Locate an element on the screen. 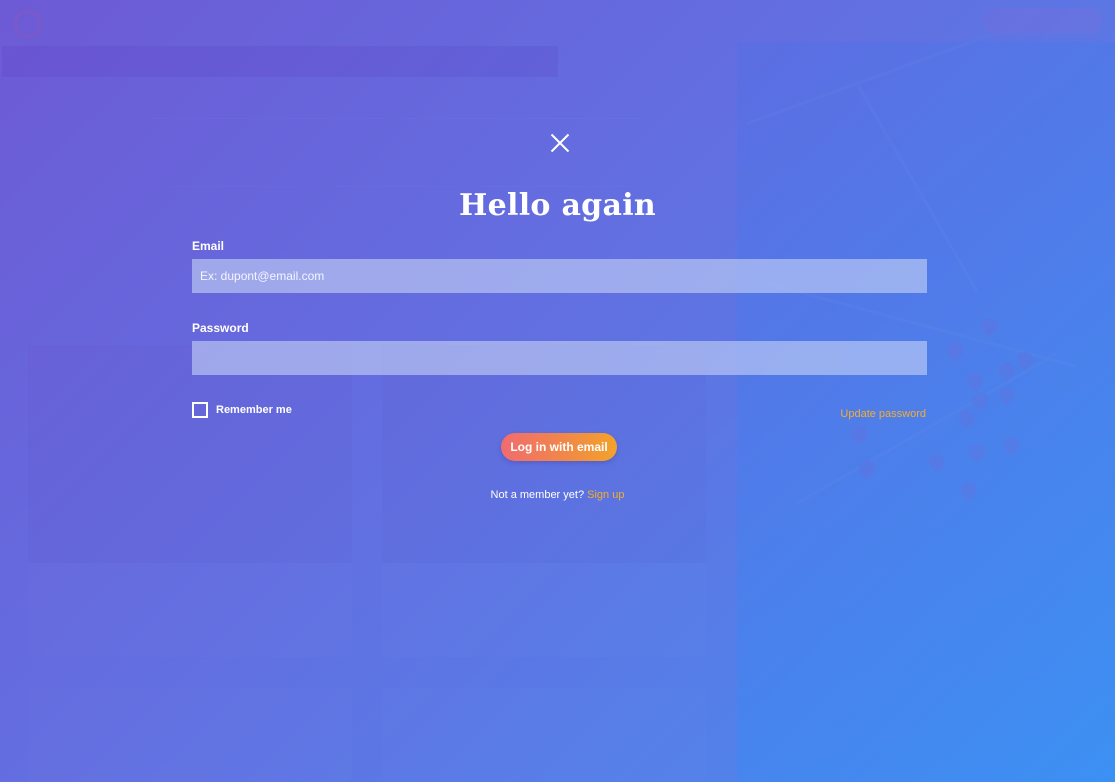  checkbox-icon is located at coordinates (200, 410).